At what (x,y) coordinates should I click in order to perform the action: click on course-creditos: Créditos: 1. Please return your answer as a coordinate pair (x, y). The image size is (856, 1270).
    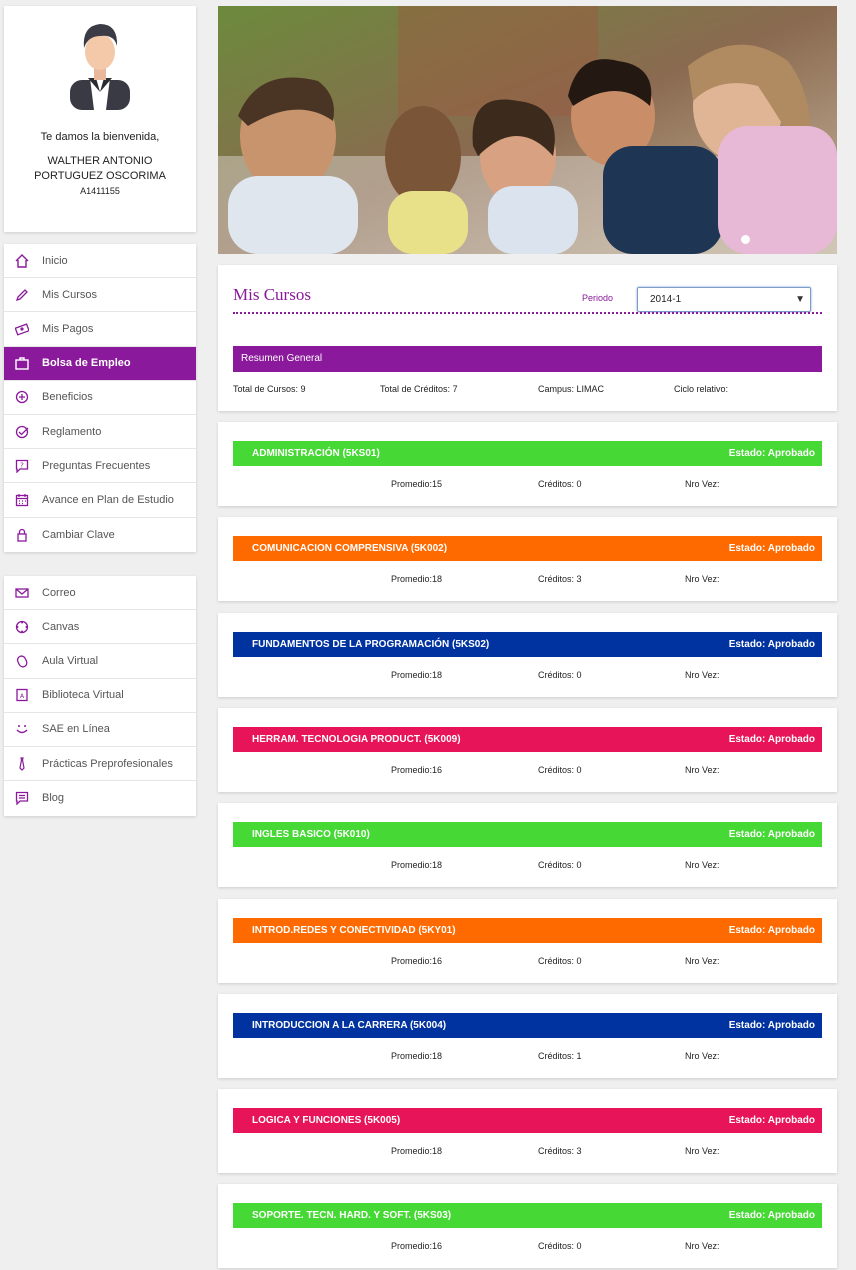
    Looking at the image, I should click on (560, 1056).